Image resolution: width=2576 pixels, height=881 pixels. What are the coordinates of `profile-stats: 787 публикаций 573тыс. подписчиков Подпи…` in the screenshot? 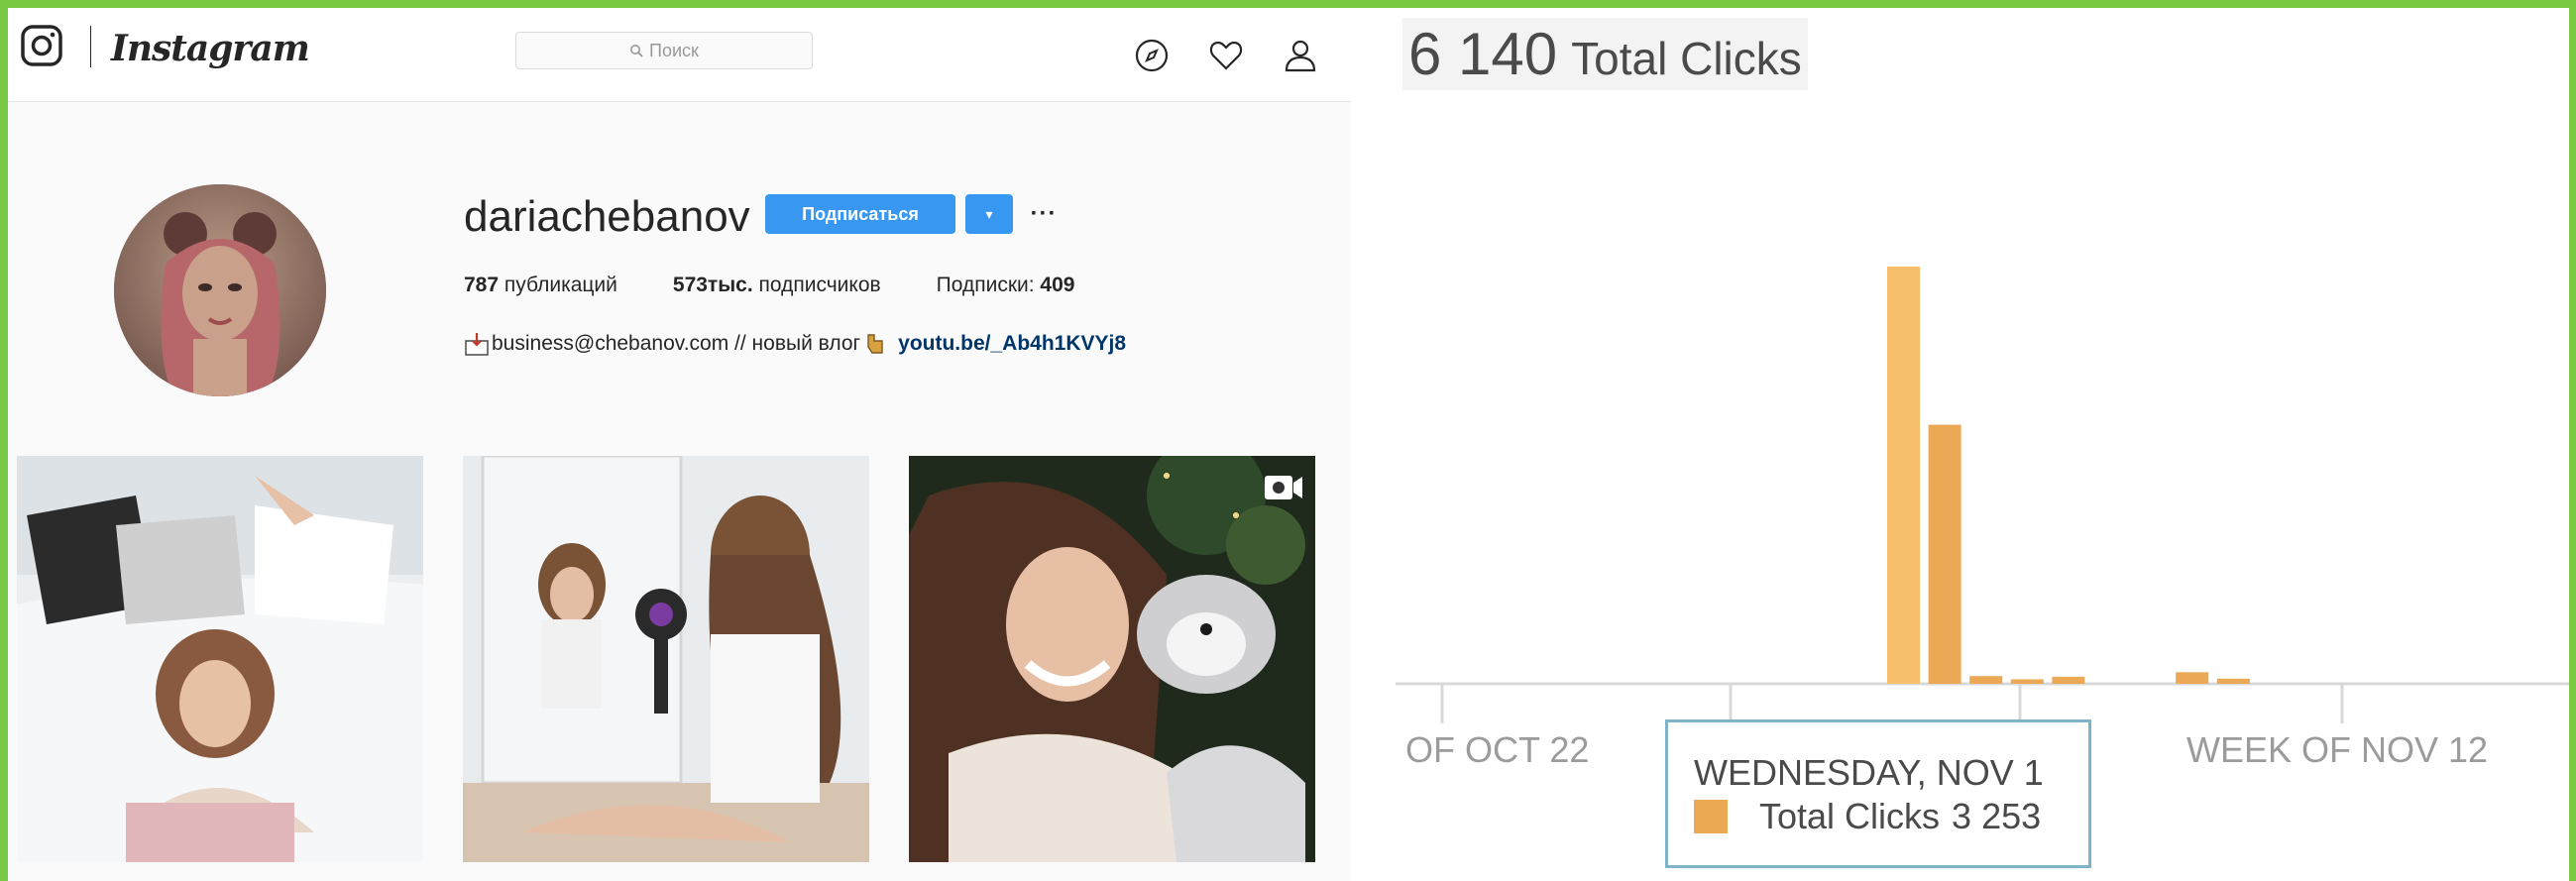 It's located at (797, 285).